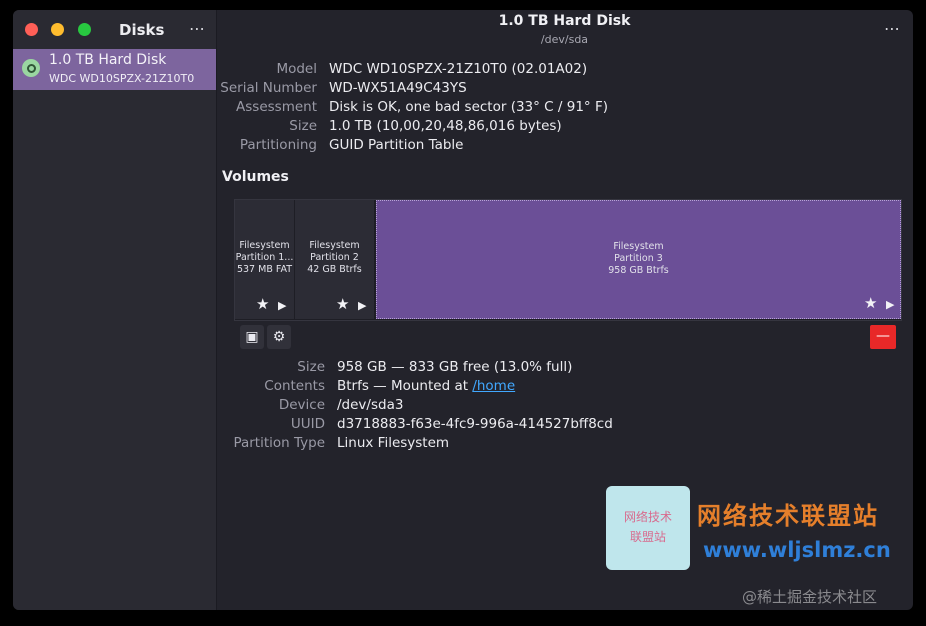 The height and width of the screenshot is (626, 926). Describe the element at coordinates (475, 424) in the screenshot. I see `uuid-value: d3718883-f63e-4fc9-996a-414527bff8cd` at that location.